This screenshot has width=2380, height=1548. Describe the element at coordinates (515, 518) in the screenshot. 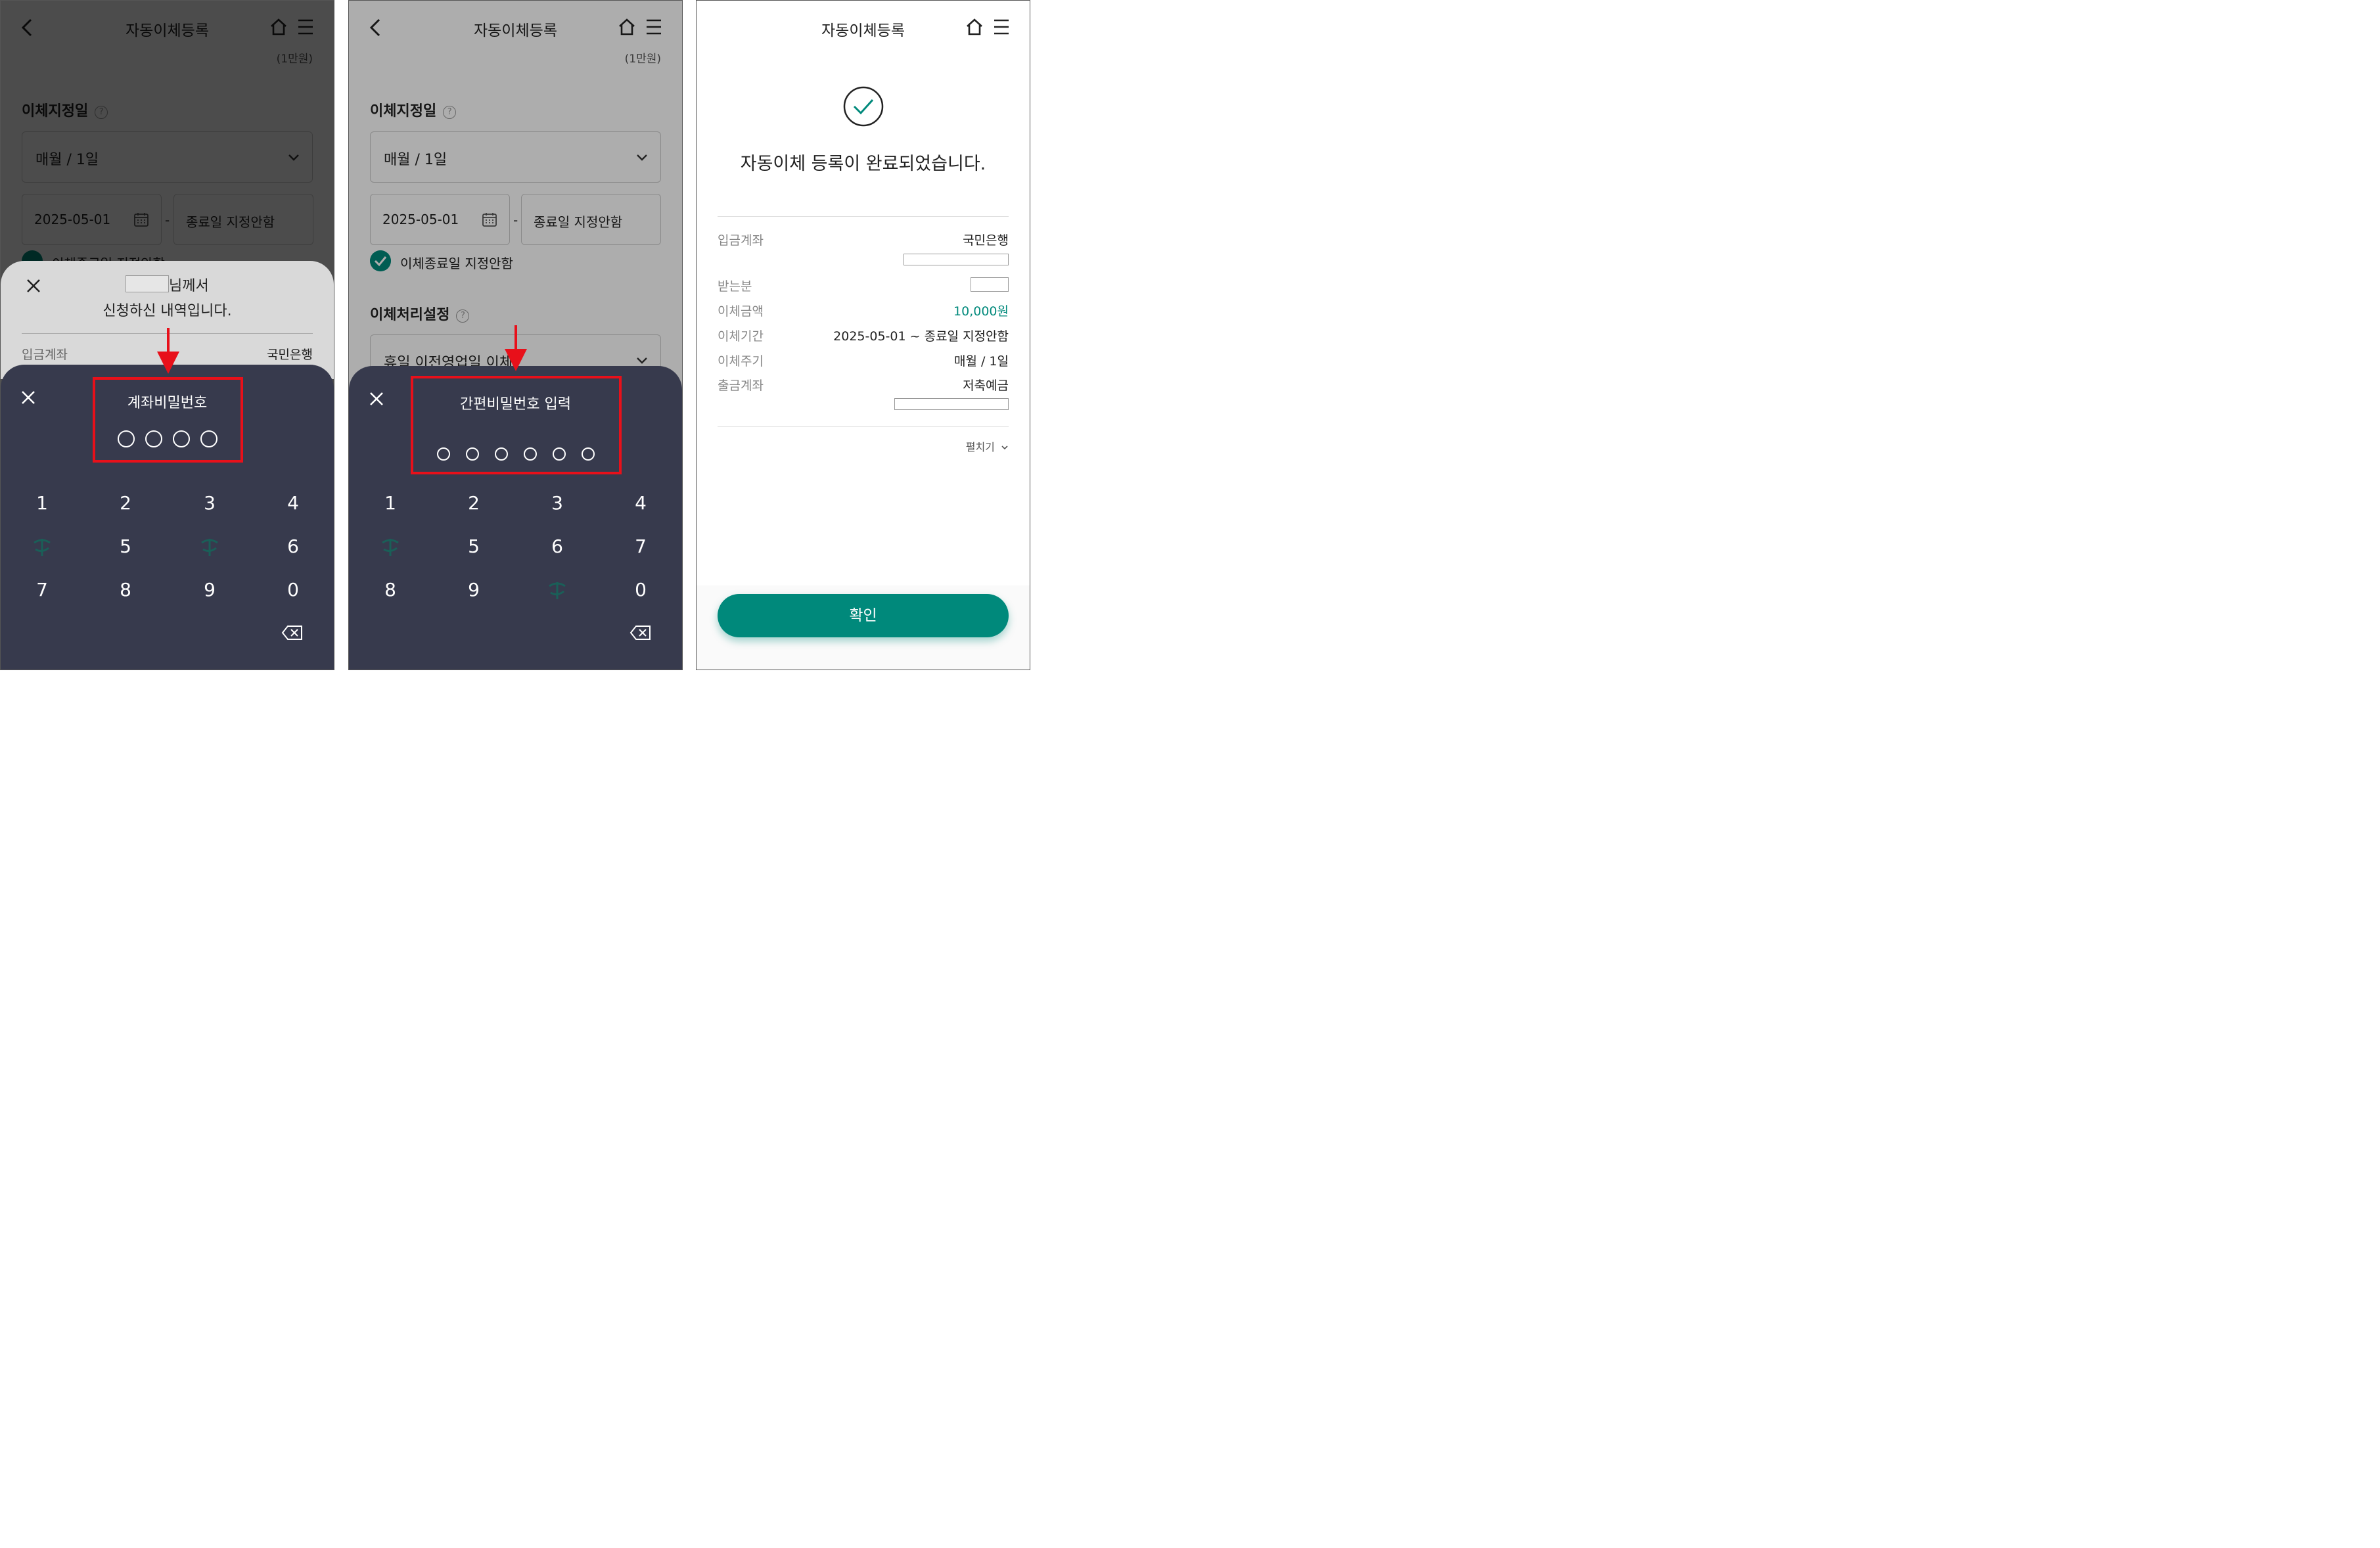

I see `secure-keypad: 간편비밀번호 입력 1 2 3 4 5 6 7 8 9 0` at that location.